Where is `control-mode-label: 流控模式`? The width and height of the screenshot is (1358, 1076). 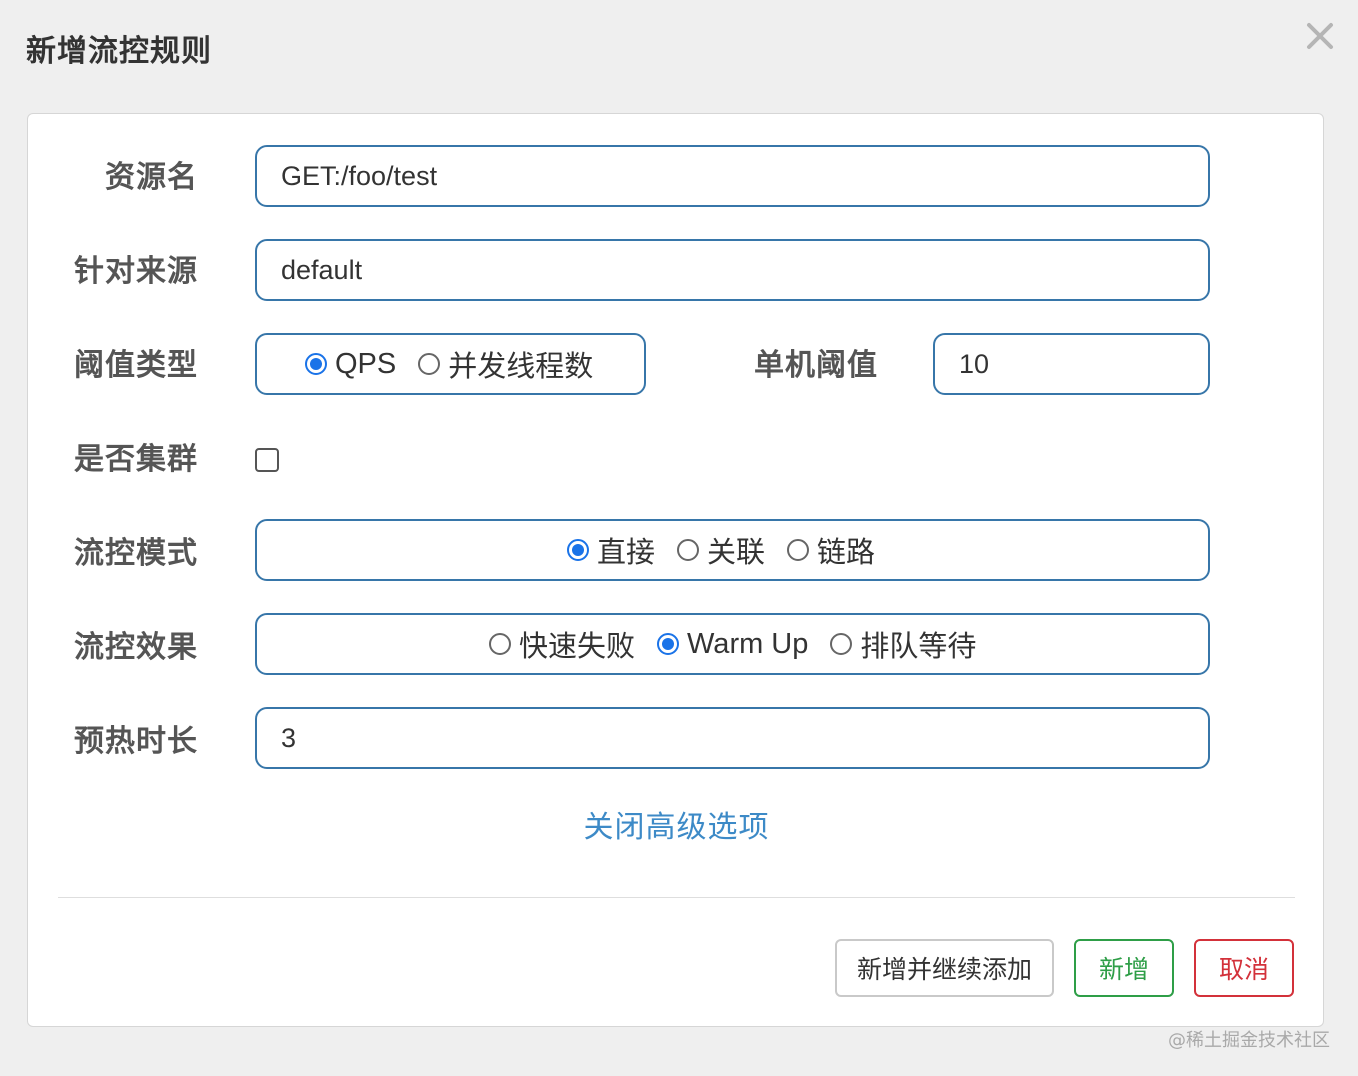 control-mode-label: 流控模式 is located at coordinates (136, 553).